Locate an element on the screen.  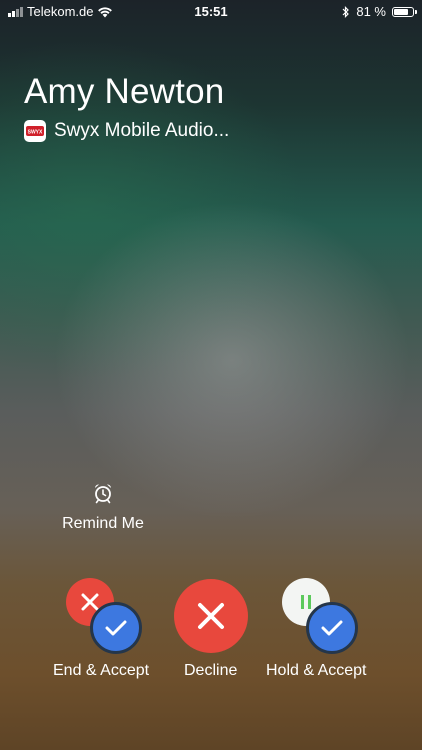
battery-icon is located at coordinates (404, 11).